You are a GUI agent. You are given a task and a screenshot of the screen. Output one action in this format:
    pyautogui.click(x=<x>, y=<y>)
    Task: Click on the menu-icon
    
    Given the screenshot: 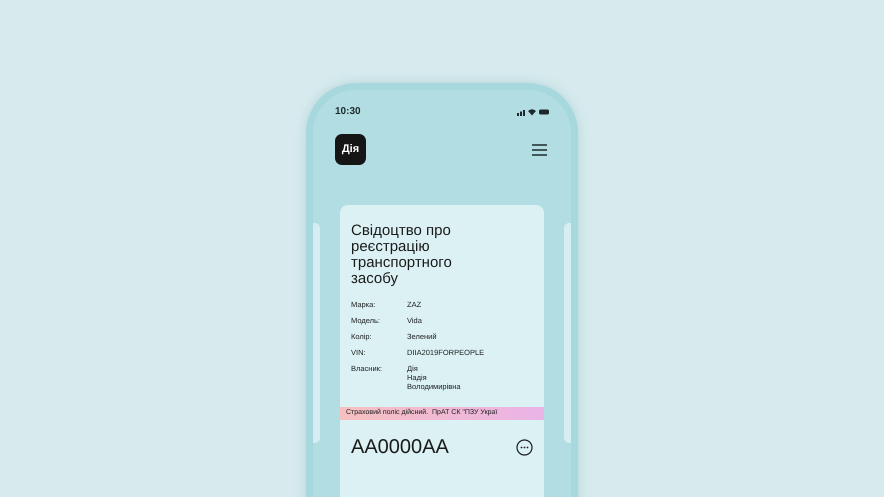 What is the action you would take?
    pyautogui.click(x=539, y=150)
    